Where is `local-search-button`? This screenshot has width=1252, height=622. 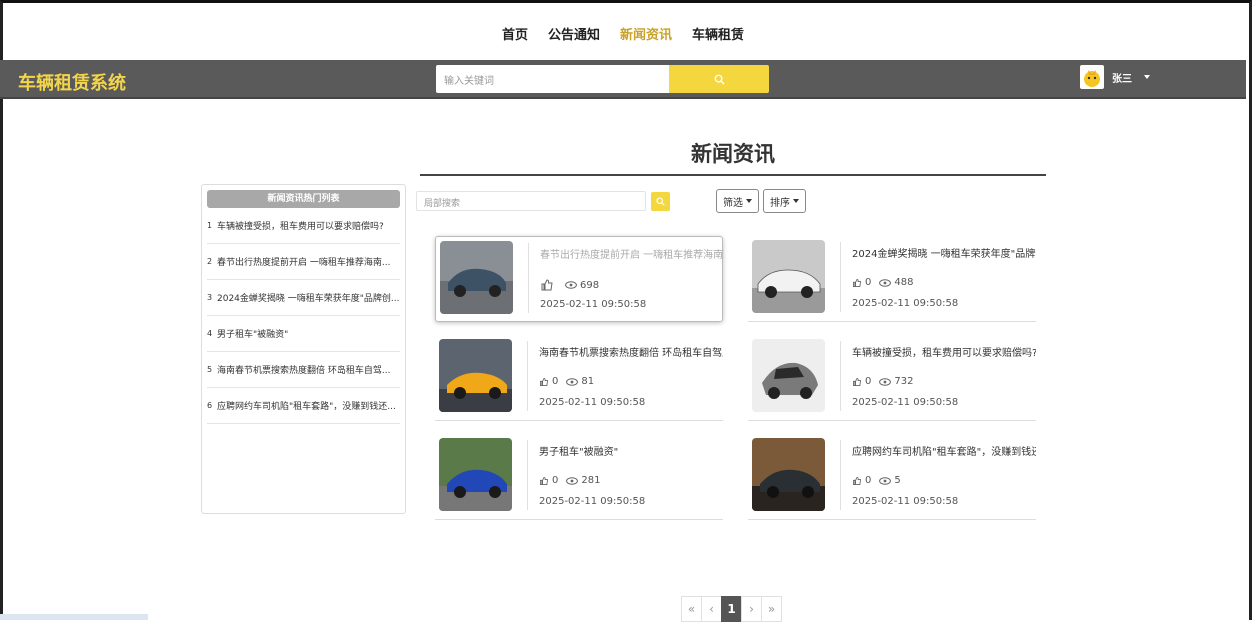 local-search-button is located at coordinates (660, 201).